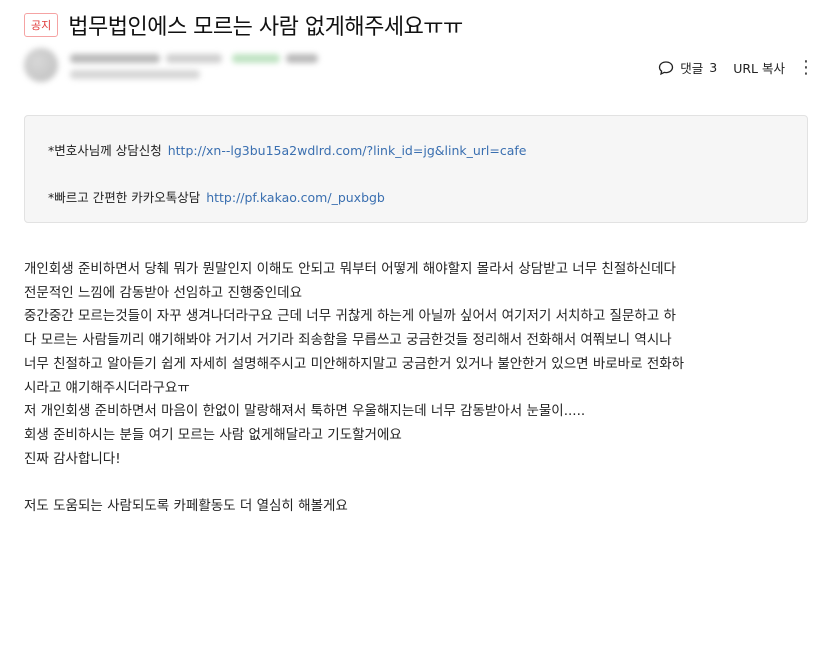  What do you see at coordinates (759, 67) in the screenshot?
I see `url-copy-button: URL 복사` at bounding box center [759, 67].